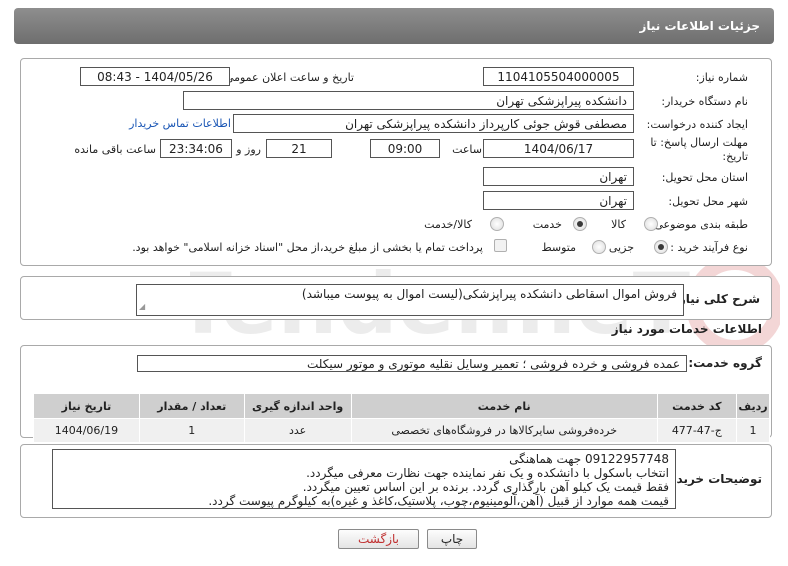 The image size is (788, 566). I want to click on deadline-date-field: 1404/06/17, so click(558, 148).